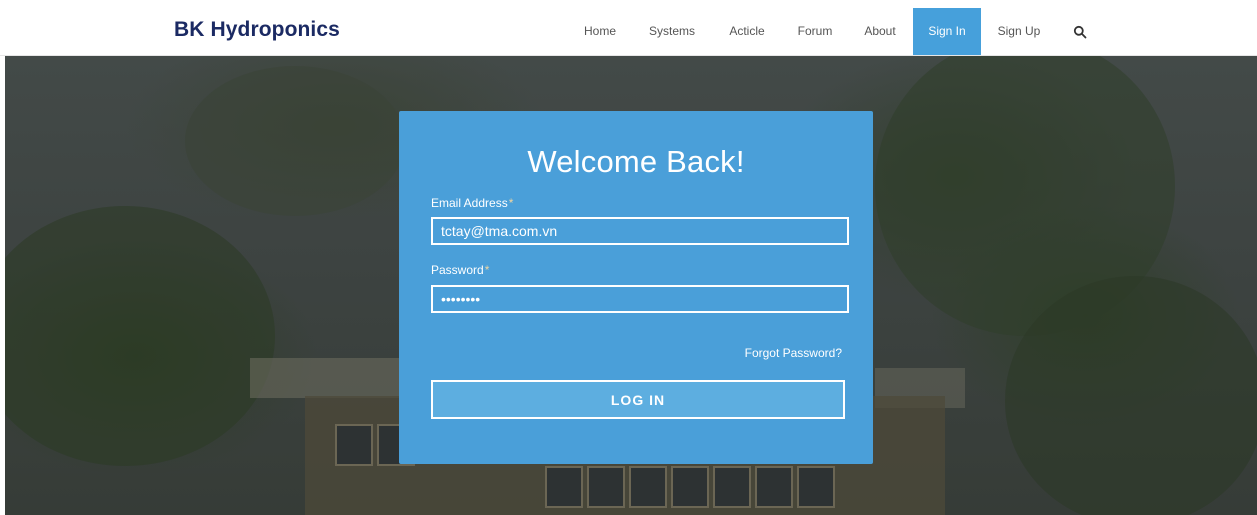 The height and width of the screenshot is (515, 1257). I want to click on tree-foliage-bottom-right, so click(1131, 395).